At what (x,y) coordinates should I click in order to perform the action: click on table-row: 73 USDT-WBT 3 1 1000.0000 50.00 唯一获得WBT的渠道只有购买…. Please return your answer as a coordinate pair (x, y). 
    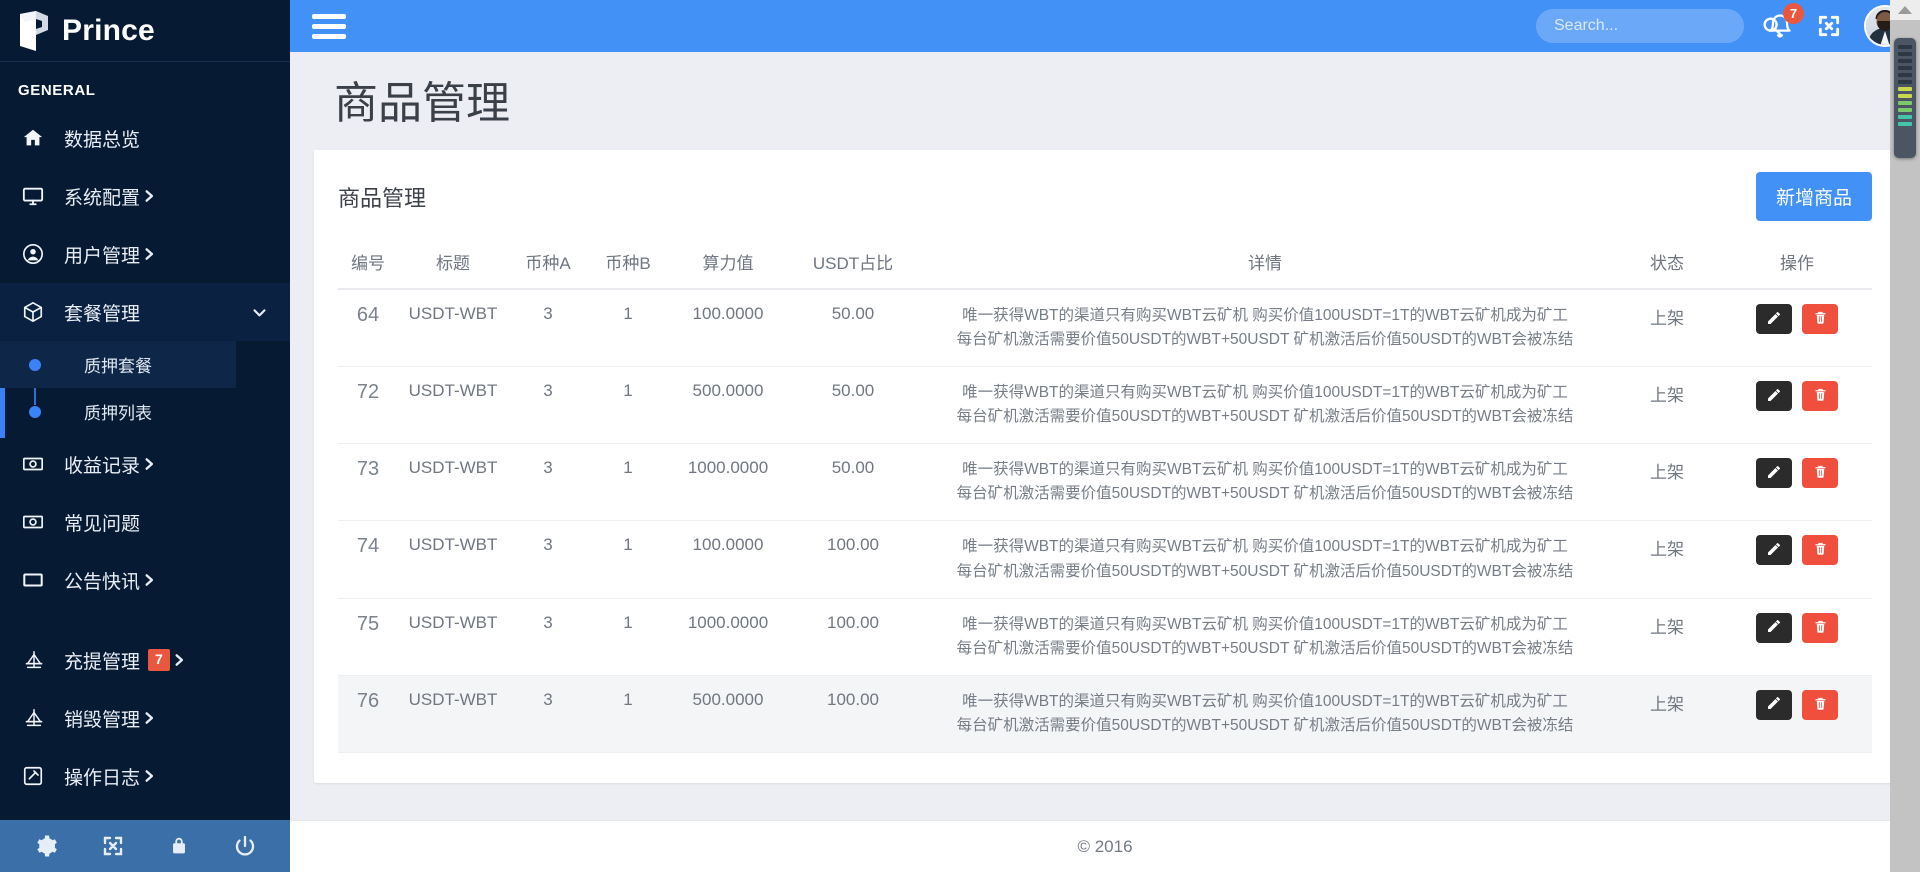
    Looking at the image, I should click on (1105, 482).